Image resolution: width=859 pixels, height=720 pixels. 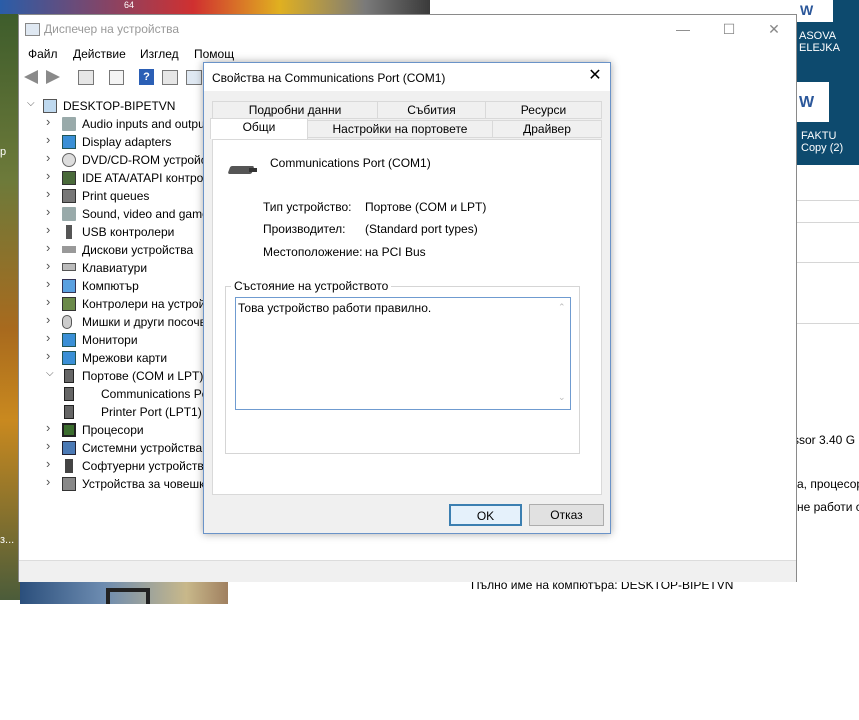 What do you see at coordinates (119, 340) in the screenshot?
I see `tree-category-item: › Монитори` at bounding box center [119, 340].